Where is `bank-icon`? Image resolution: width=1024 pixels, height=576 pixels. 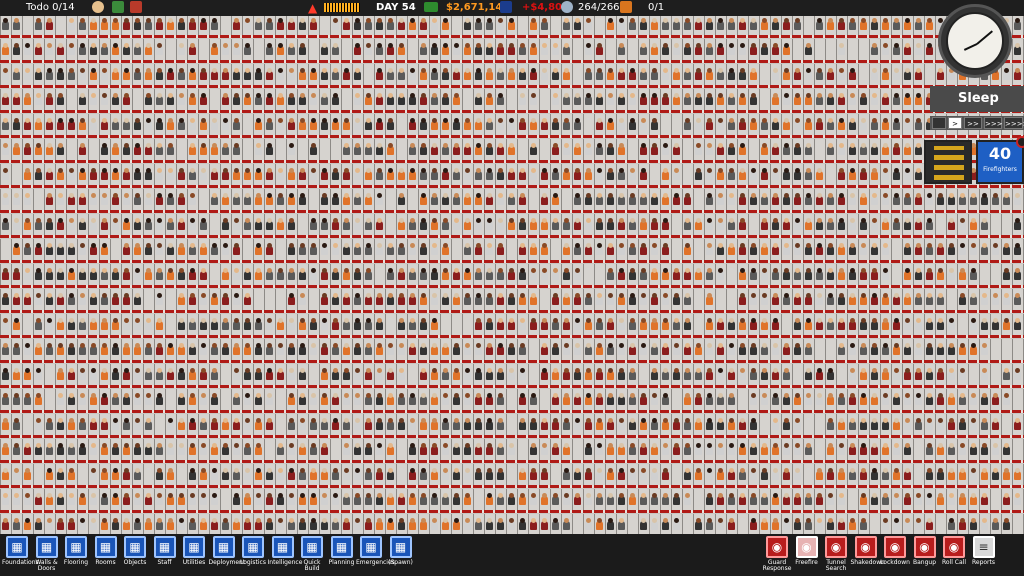 bank-icon is located at coordinates (431, 8).